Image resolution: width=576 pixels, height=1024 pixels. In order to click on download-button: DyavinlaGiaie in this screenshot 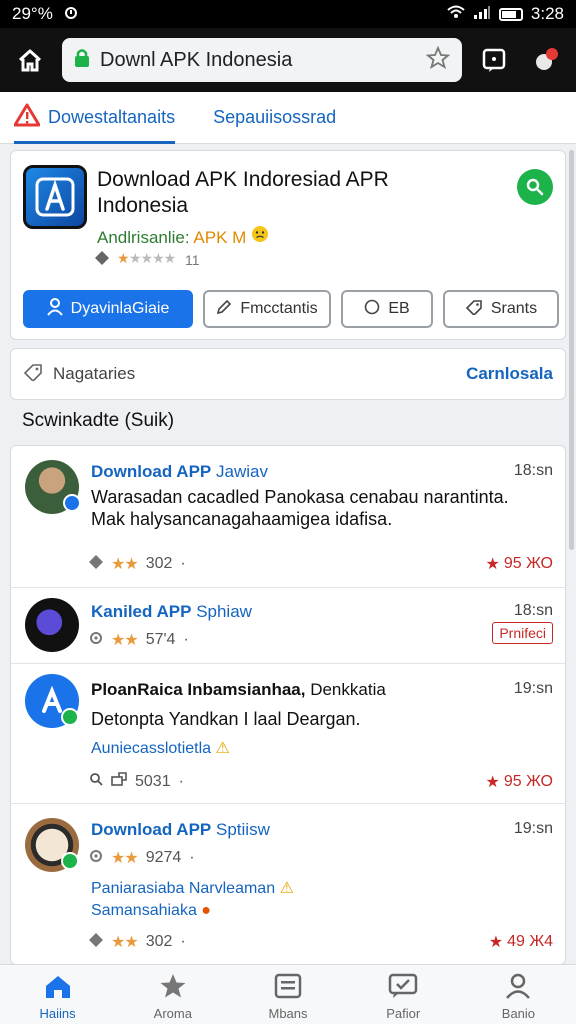, I will do `click(108, 309)`.